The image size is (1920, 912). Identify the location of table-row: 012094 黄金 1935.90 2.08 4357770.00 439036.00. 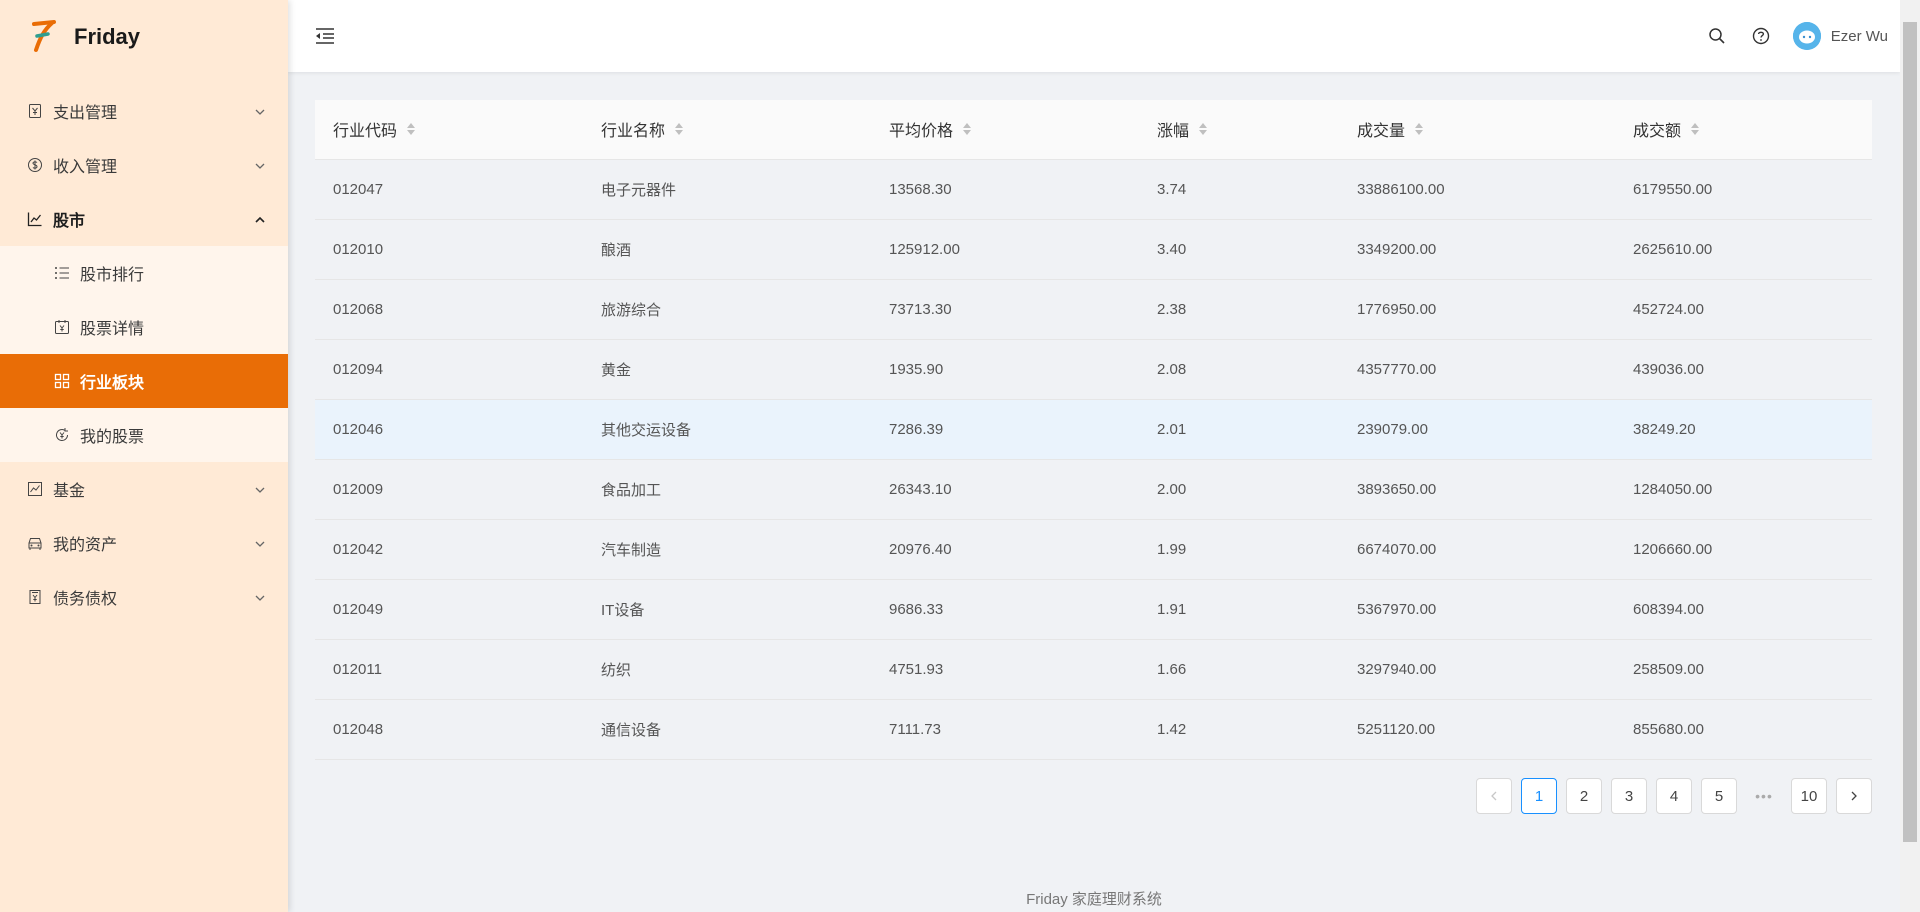
(1093, 369).